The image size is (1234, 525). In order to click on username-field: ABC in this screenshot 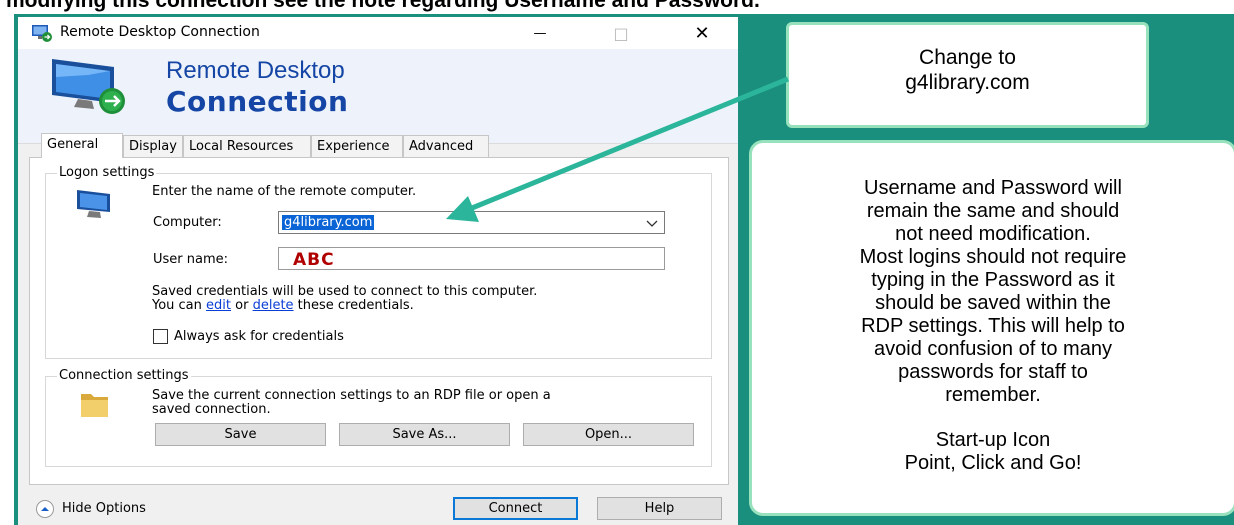, I will do `click(471, 258)`.